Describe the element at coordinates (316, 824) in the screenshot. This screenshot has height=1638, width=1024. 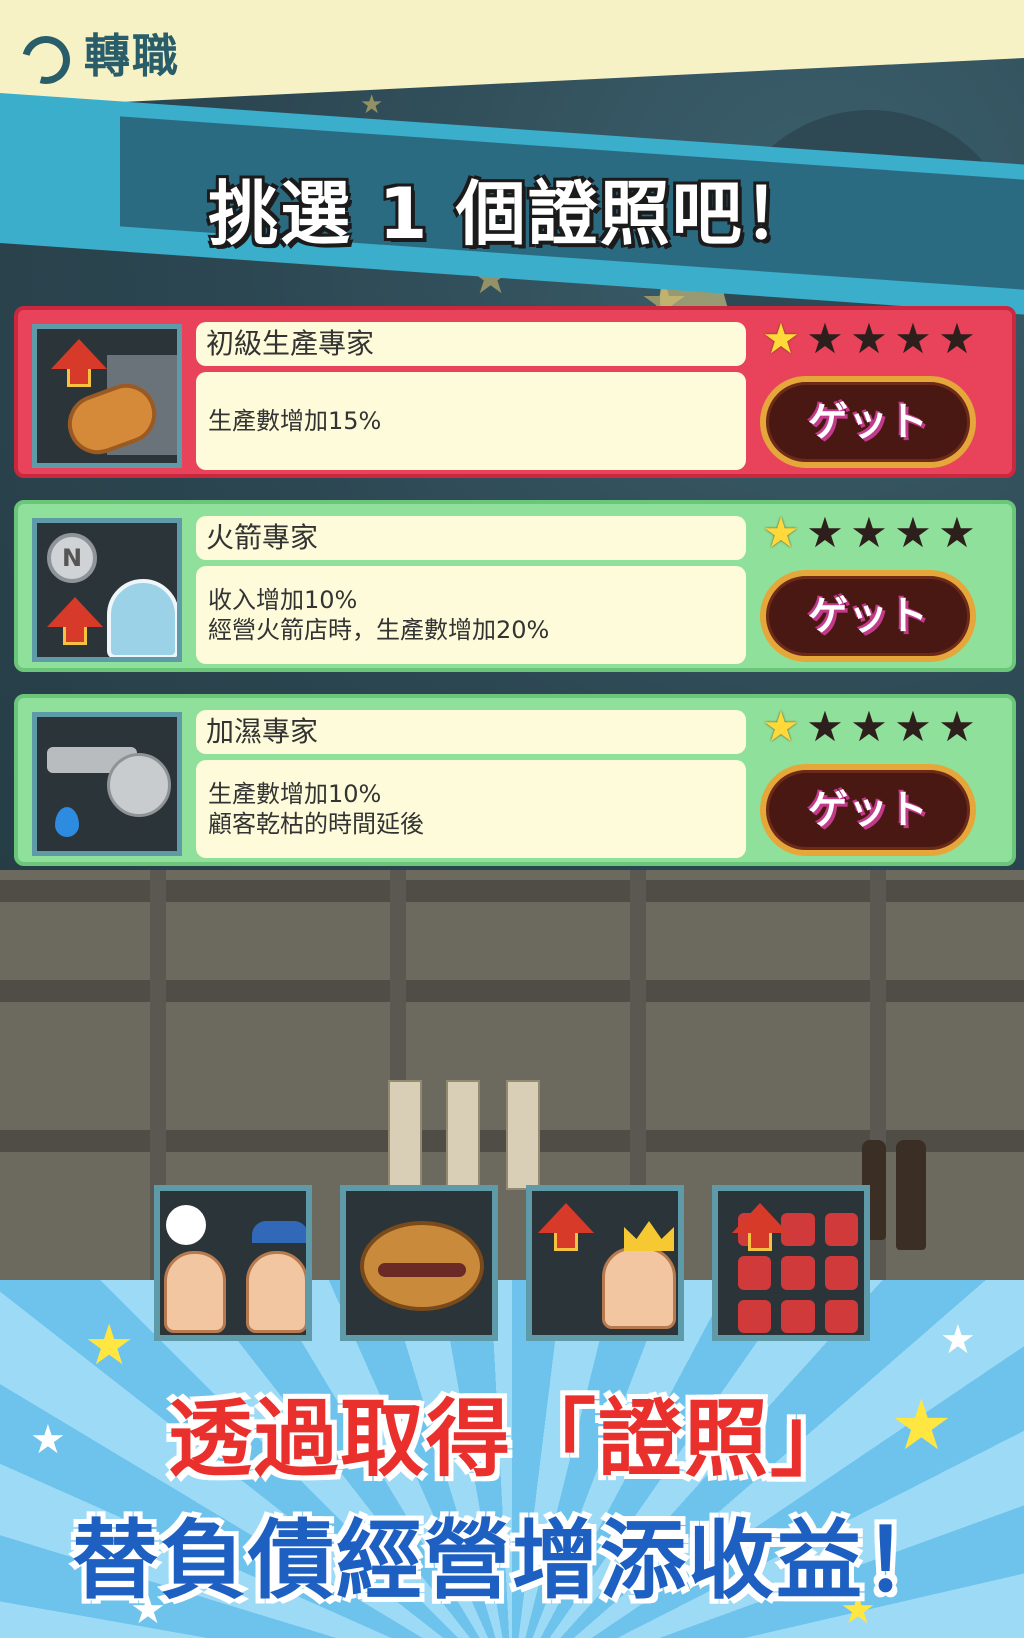
I see `description-line: 顧客乾枯的時間延後` at that location.